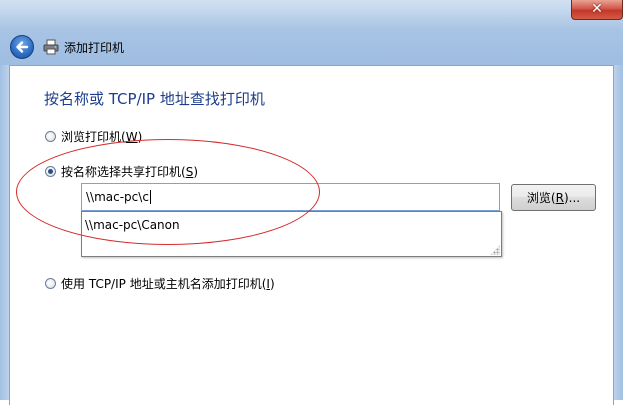 This screenshot has height=405, width=623. What do you see at coordinates (117, 197) in the screenshot?
I see `shared-printer-input-value: \\mac-pc\c` at bounding box center [117, 197].